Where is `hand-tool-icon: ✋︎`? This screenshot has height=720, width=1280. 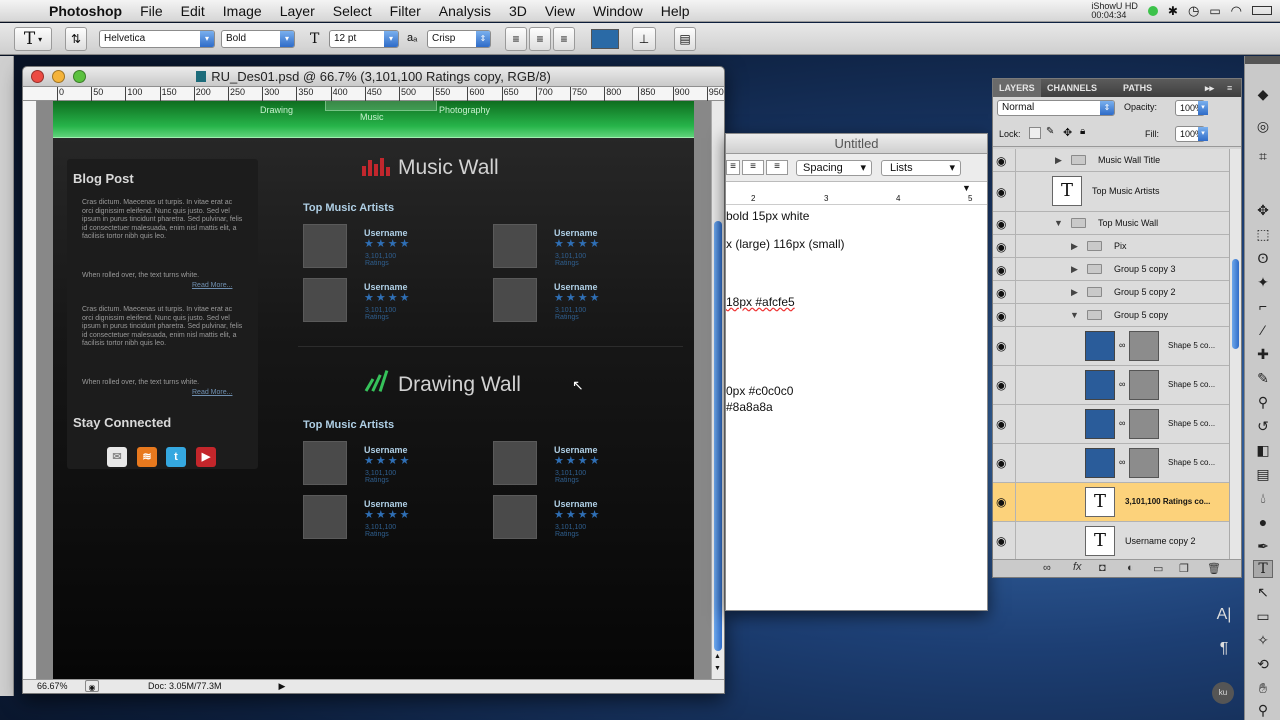 hand-tool-icon: ✋︎ is located at coordinates (1263, 688).